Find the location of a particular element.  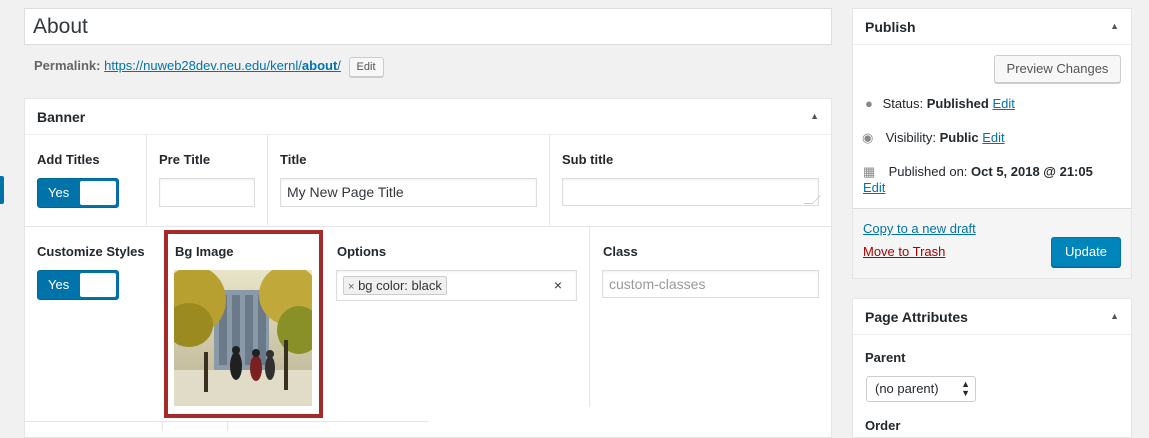

title-input: My New Page Title is located at coordinates (408, 192).